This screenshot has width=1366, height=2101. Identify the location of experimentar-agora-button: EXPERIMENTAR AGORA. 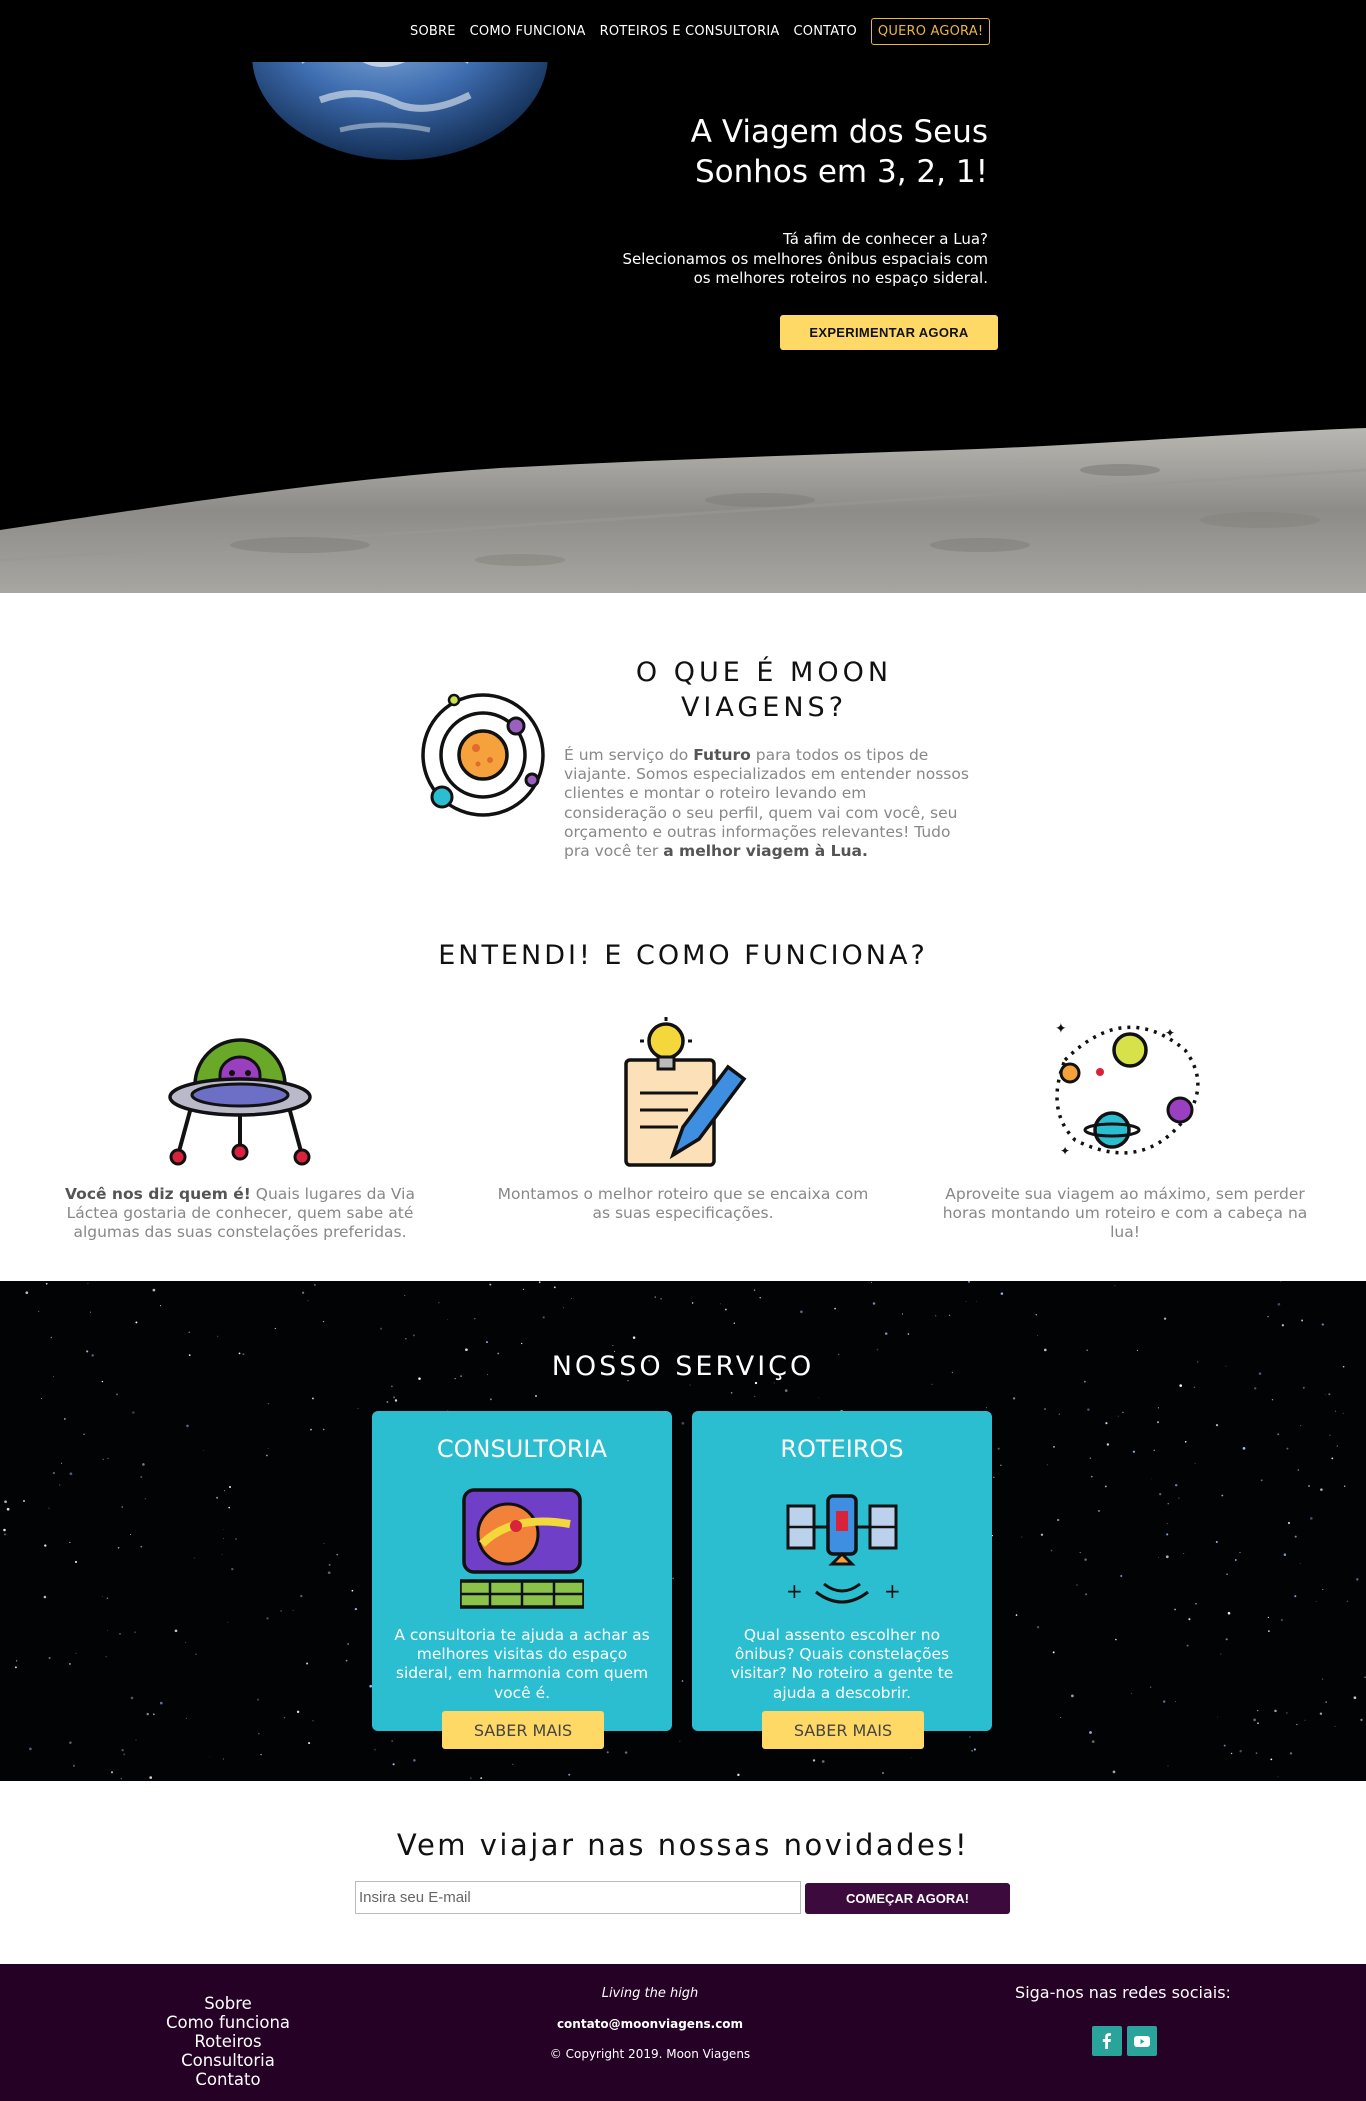
(889, 332).